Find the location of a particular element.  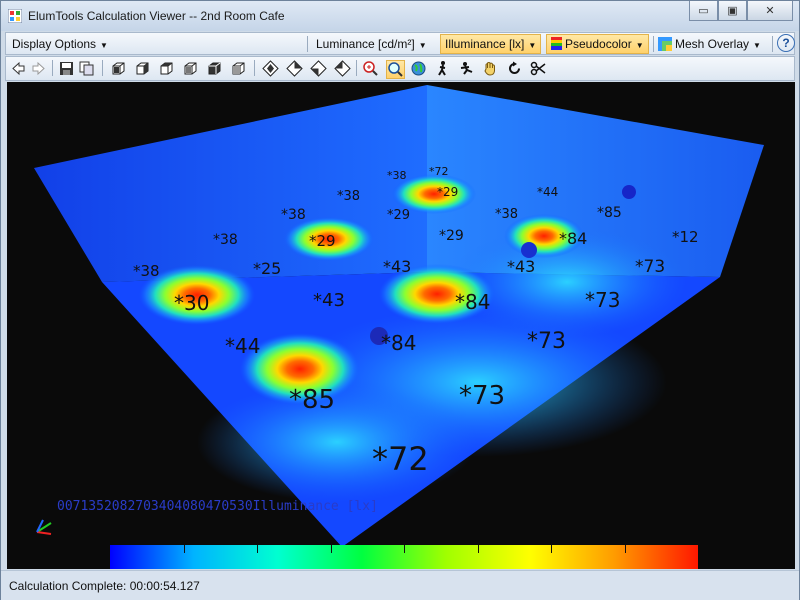

forward-arrow-icon is located at coordinates (38, 68).